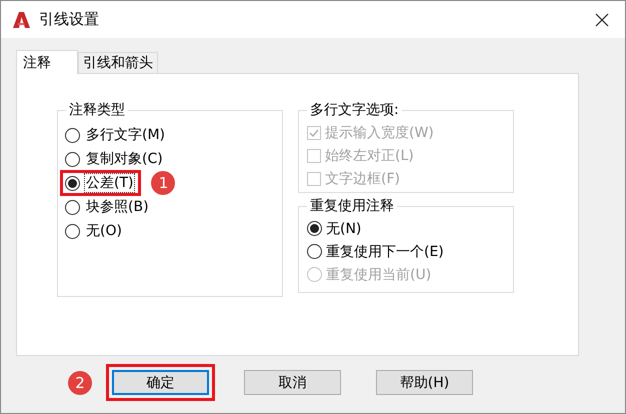 The height and width of the screenshot is (414, 626). I want to click on tab: 注释, so click(47, 62).